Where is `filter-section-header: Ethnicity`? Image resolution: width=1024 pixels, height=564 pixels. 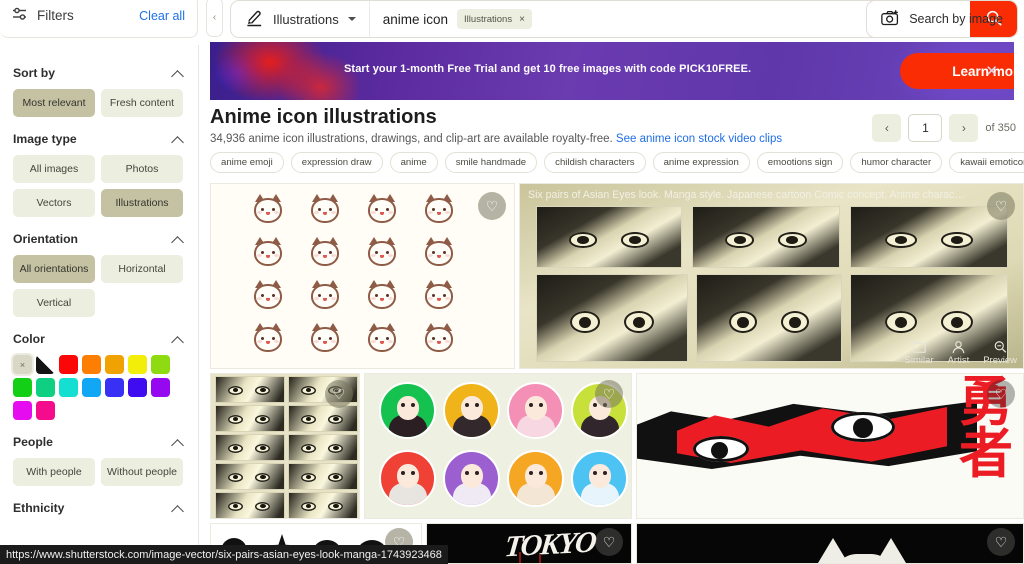
filter-section-header: Ethnicity is located at coordinates (99, 507).